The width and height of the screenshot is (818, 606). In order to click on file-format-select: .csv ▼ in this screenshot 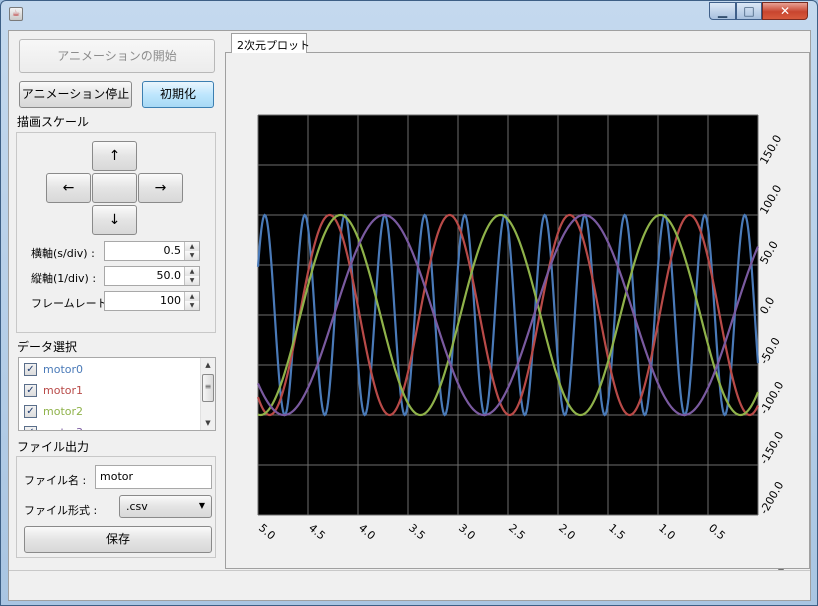, I will do `click(165, 506)`.